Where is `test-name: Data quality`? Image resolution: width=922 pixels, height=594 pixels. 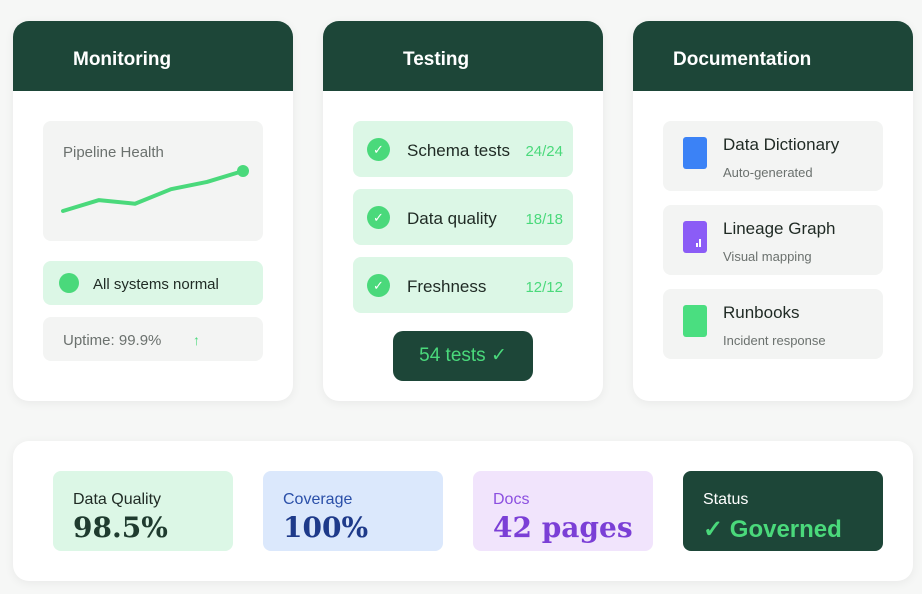 test-name: Data quality is located at coordinates (452, 218).